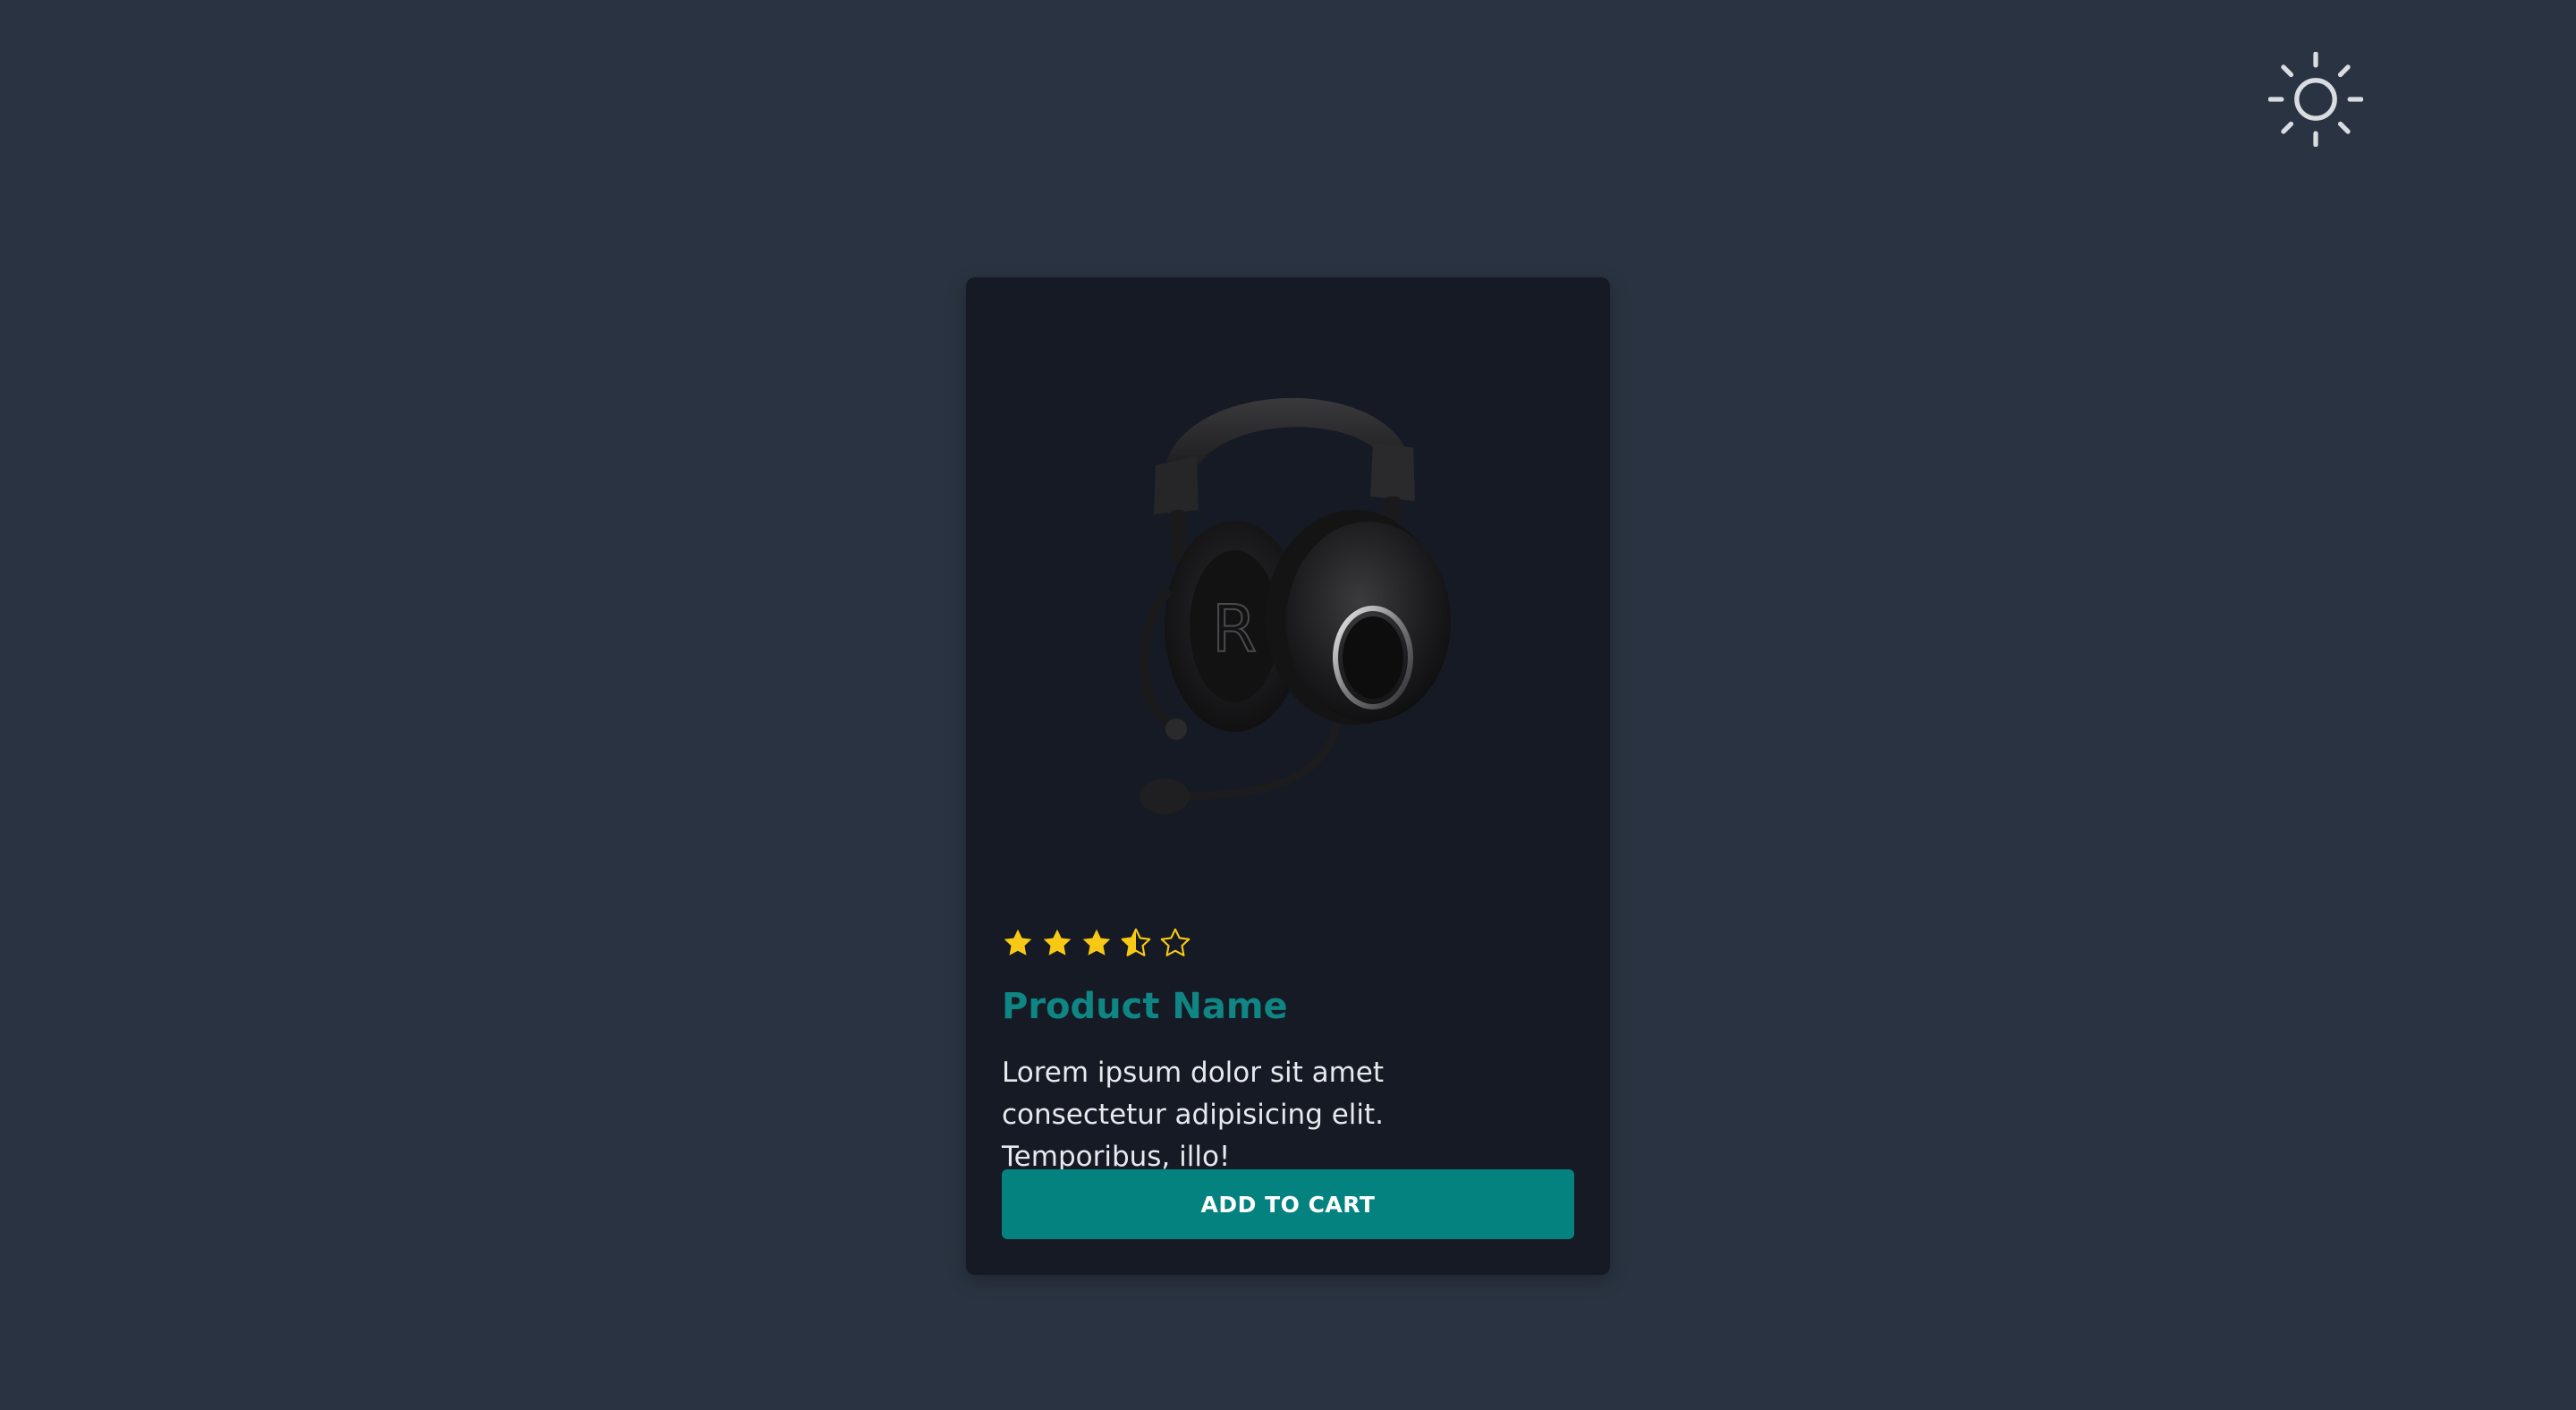 This screenshot has height=1410, width=2576. What do you see at coordinates (1145, 1007) in the screenshot?
I see `product-name: Product Name` at bounding box center [1145, 1007].